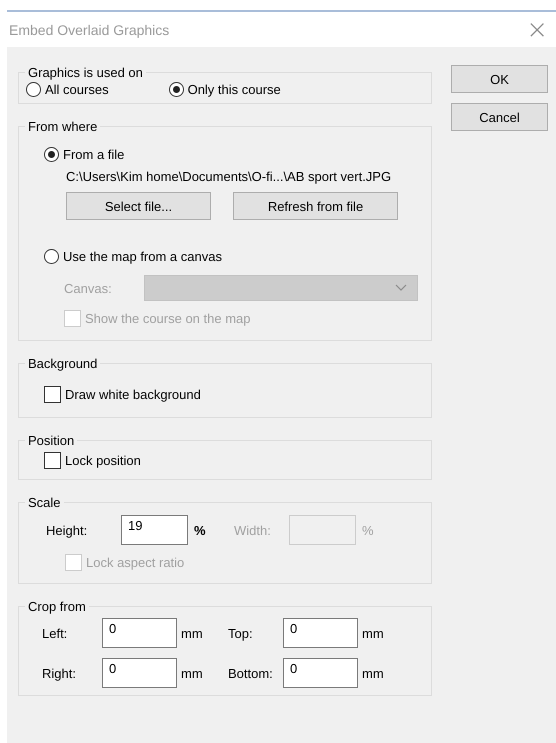  I want to click on group-title: Background, so click(62, 363).